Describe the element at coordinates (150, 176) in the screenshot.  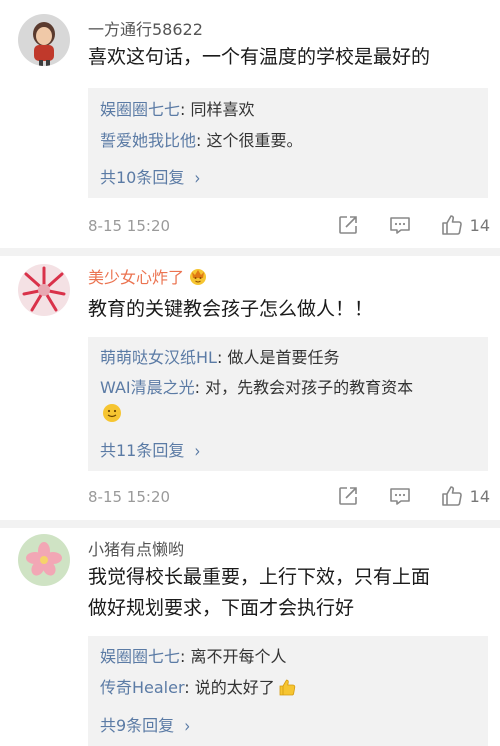
I see `view-all-replies-link: 共10条回复 ›` at that location.